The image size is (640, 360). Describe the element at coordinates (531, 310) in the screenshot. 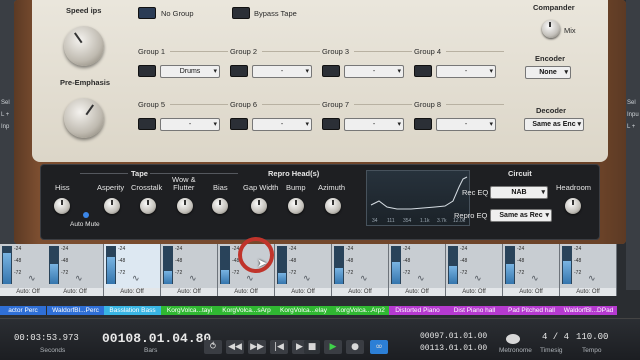

I see `channel-name-label: Pad Pitched hall` at that location.